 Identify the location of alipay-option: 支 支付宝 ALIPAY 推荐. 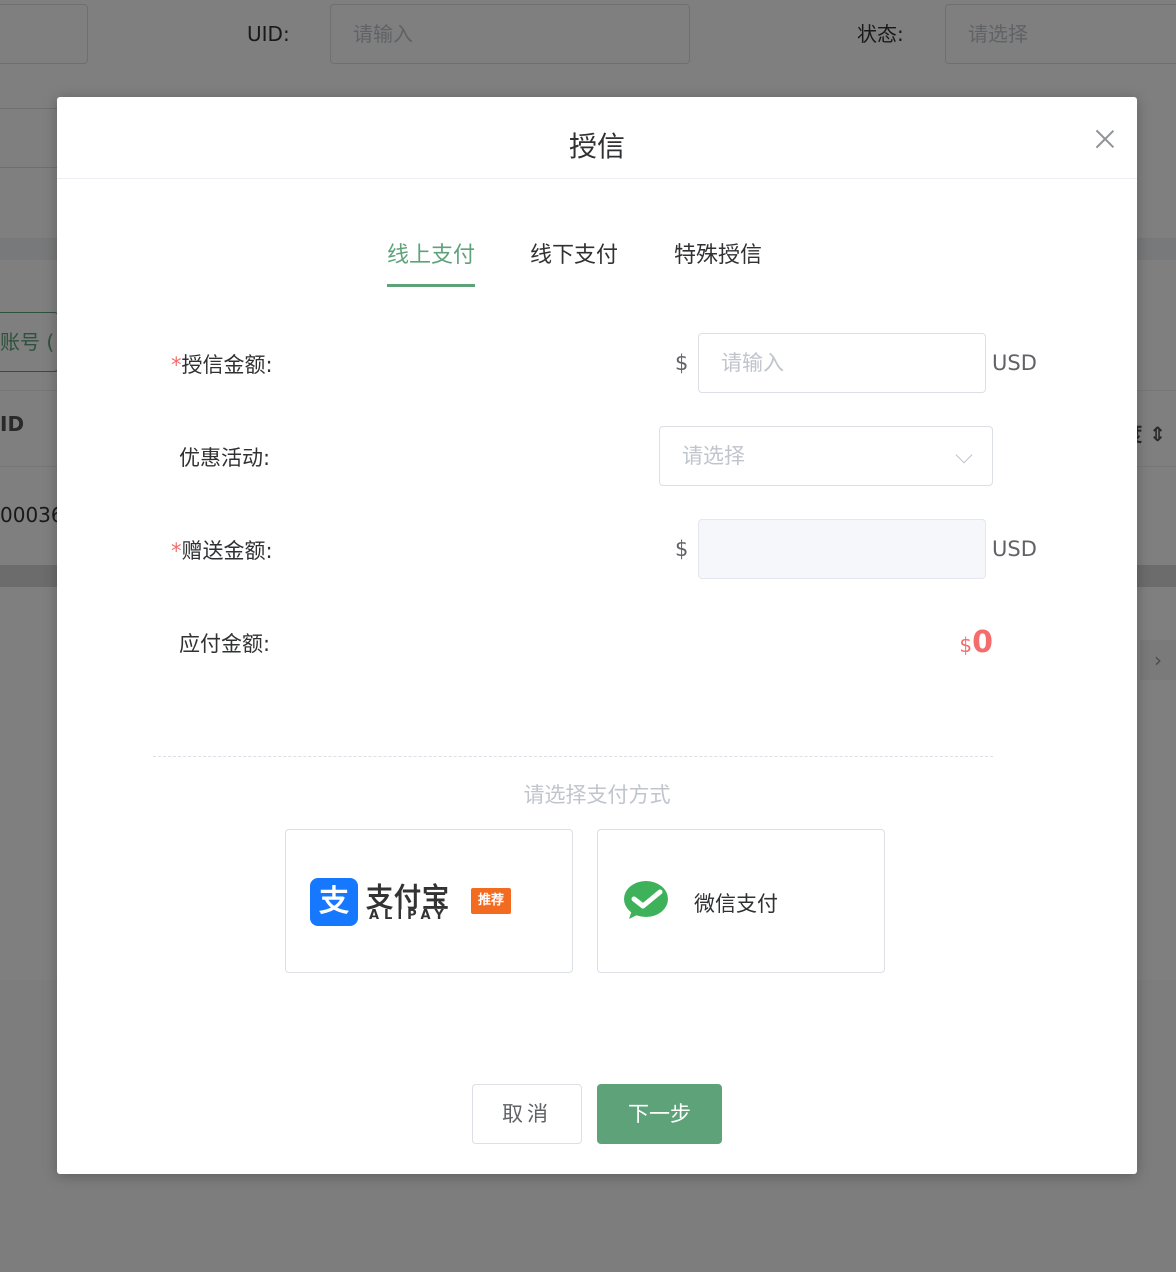
(429, 901).